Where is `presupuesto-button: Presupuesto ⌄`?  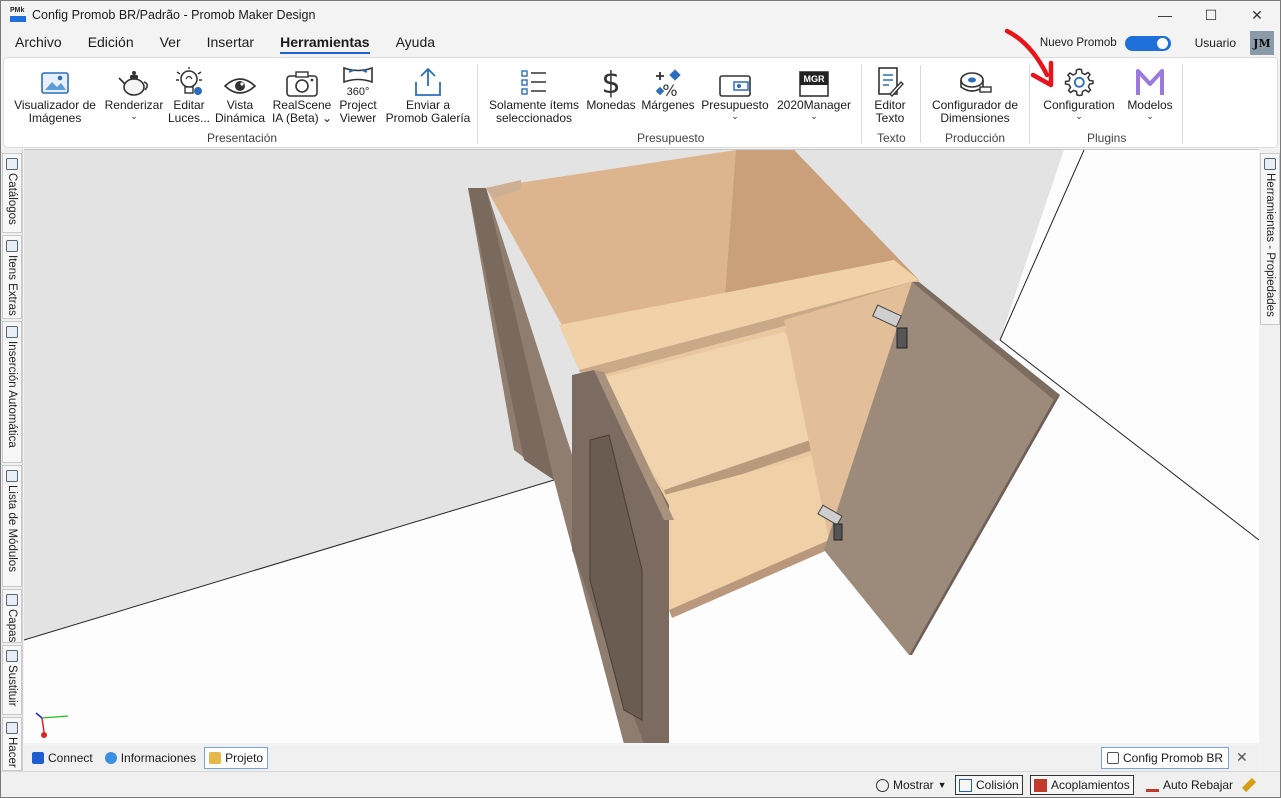 presupuesto-button: Presupuesto ⌄ is located at coordinates (735, 92).